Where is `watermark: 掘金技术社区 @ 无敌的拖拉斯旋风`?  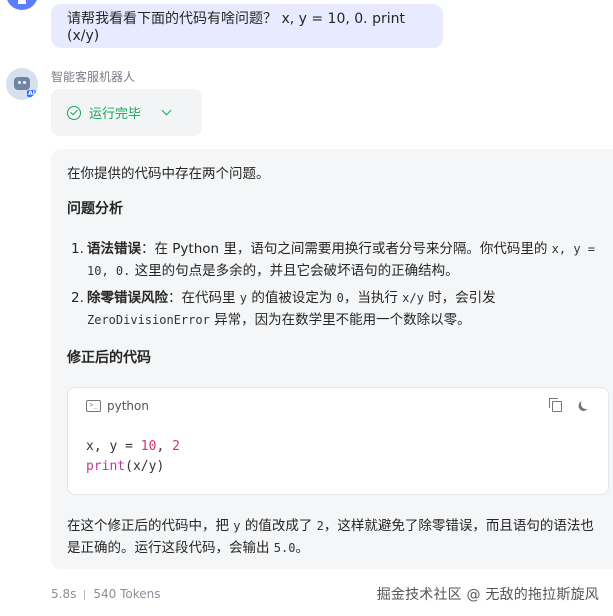
watermark: 掘金技术社区 @ 无敌的拖拉斯旋风 is located at coordinates (487, 595).